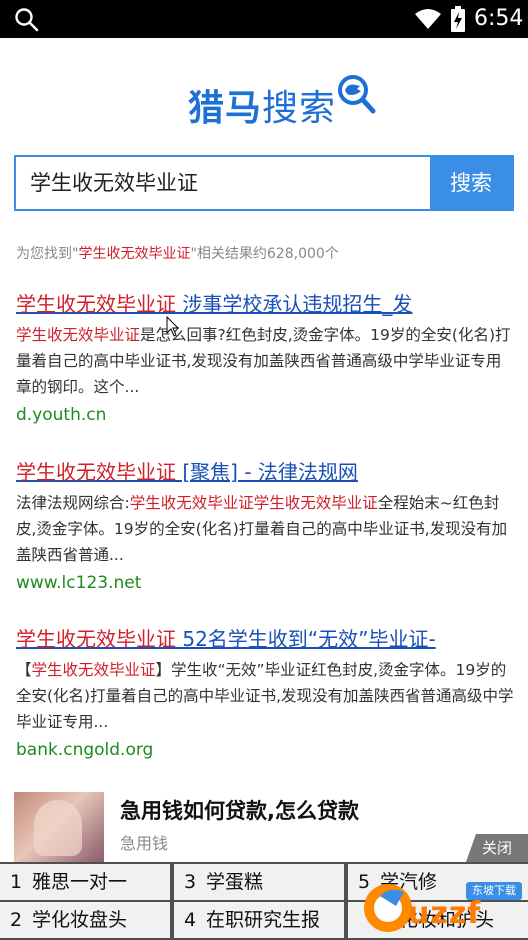  I want to click on hot-item-label: 学蛋糕, so click(235, 882).